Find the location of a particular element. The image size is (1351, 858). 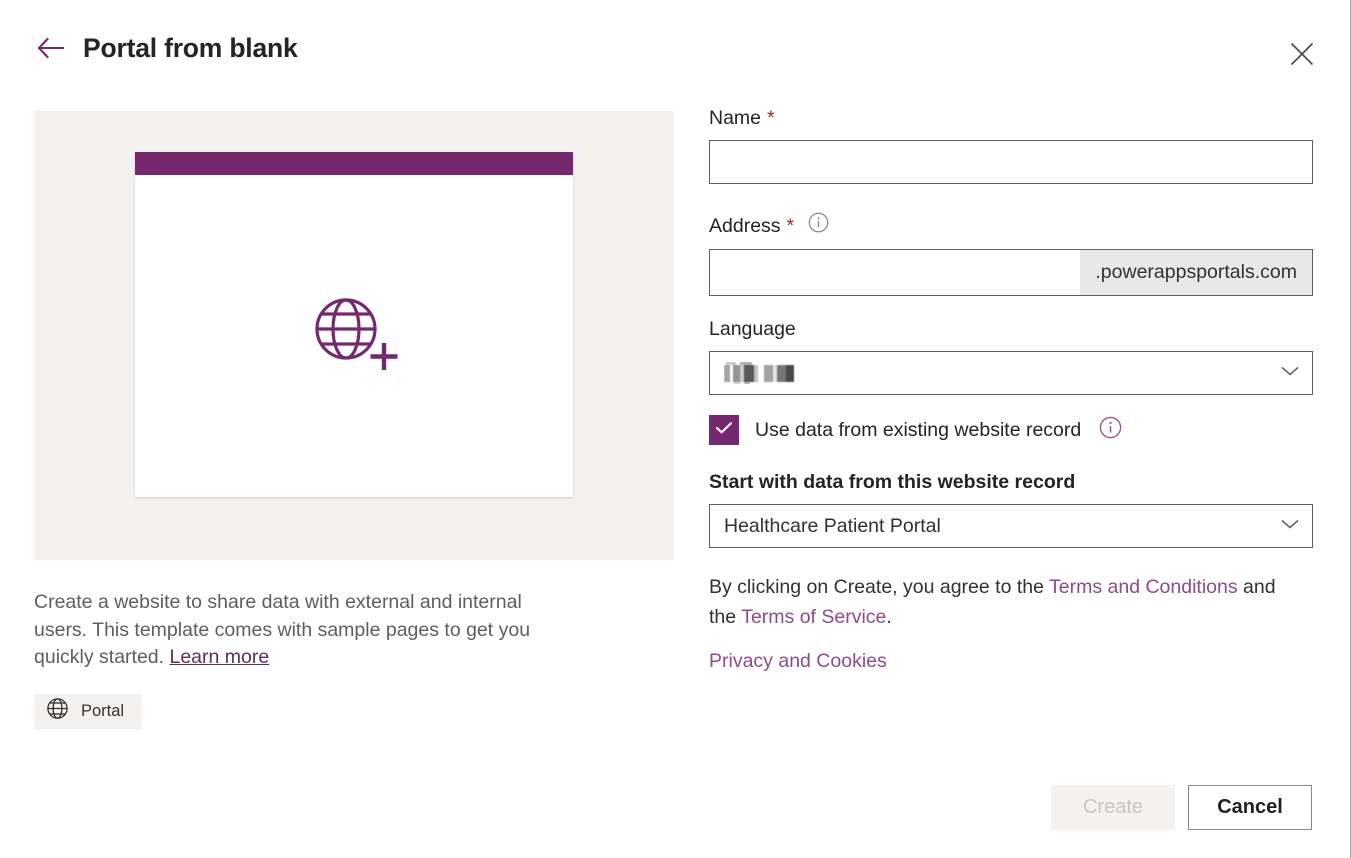

learn-more-link: Learn more is located at coordinates (219, 657).